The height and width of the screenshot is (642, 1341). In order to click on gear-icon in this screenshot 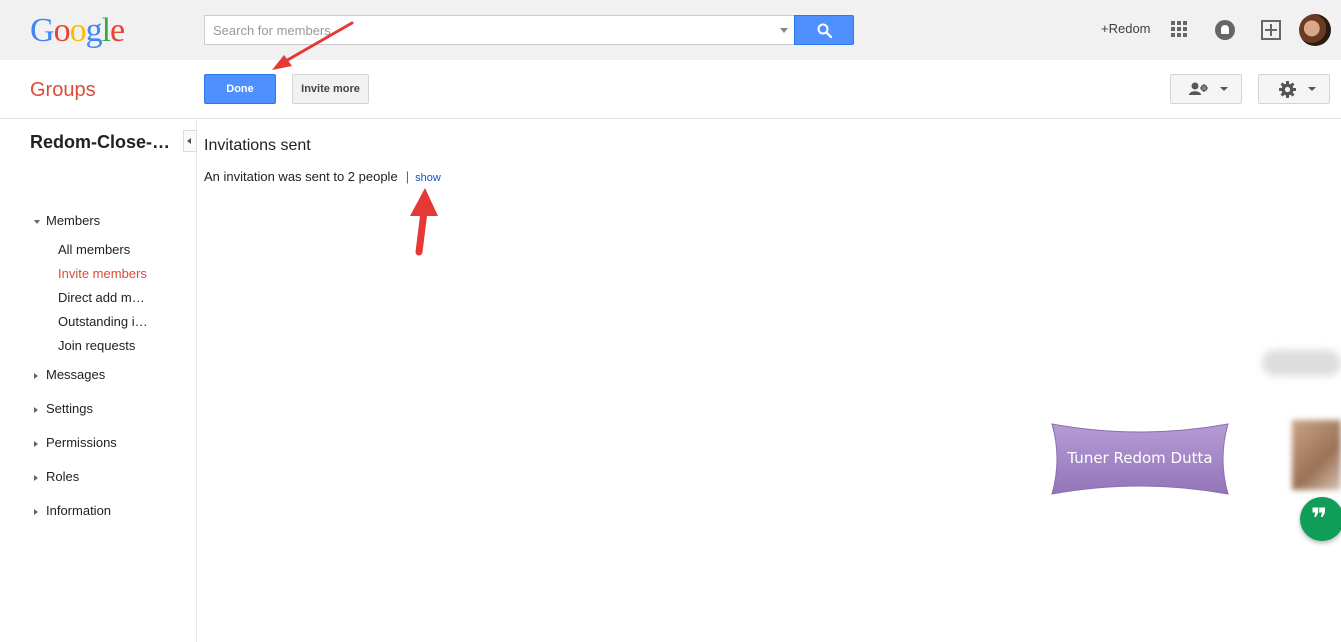, I will do `click(1287, 89)`.